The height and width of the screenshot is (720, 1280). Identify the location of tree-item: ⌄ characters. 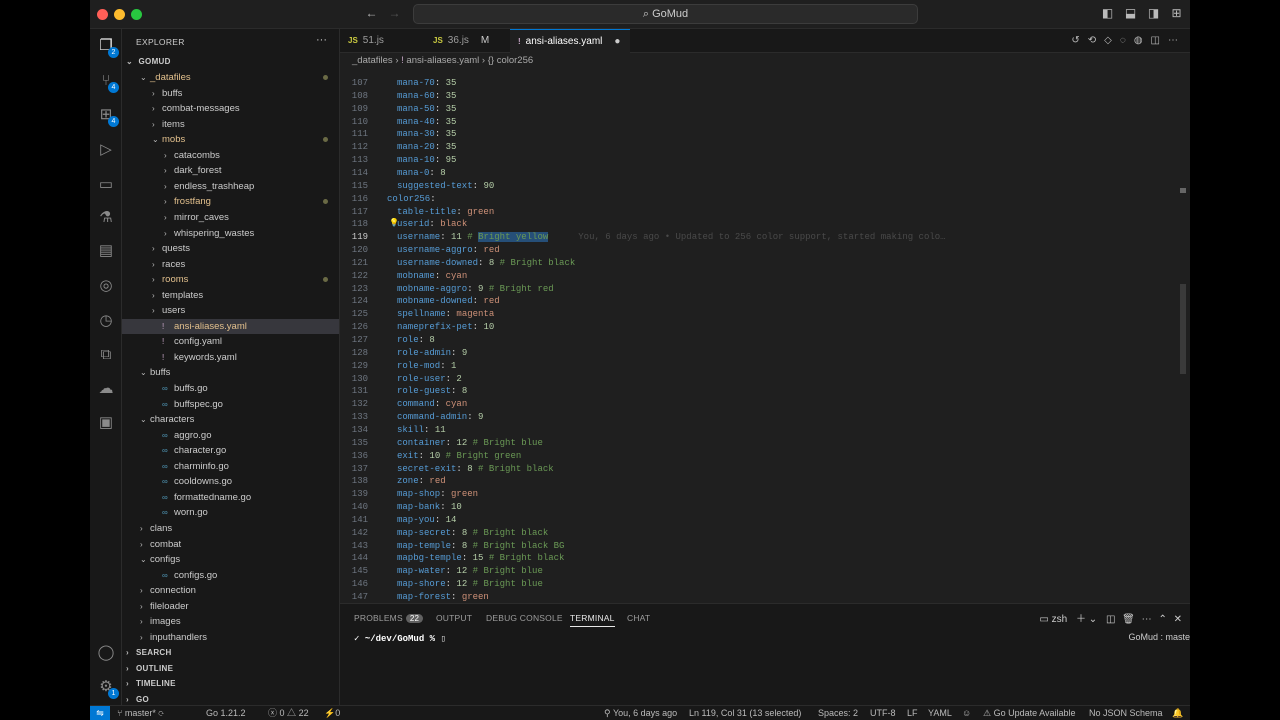
(230, 419).